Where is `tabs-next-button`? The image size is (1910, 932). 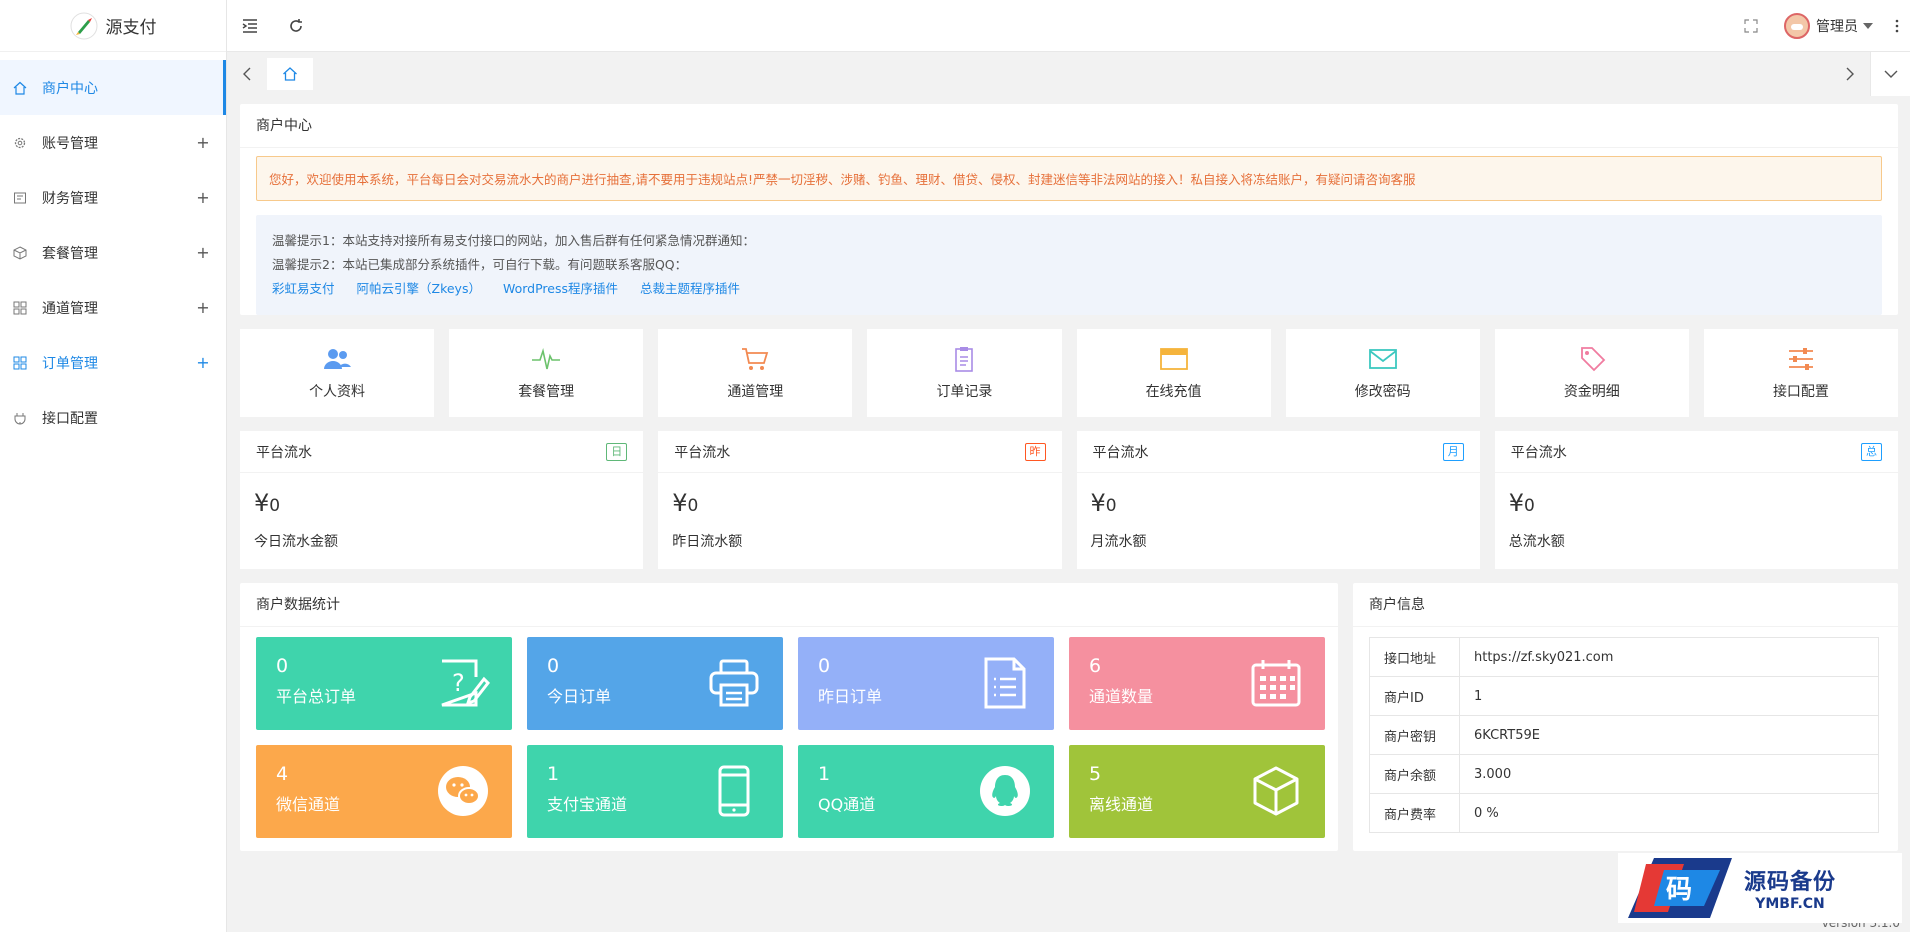 tabs-next-button is located at coordinates (1850, 74).